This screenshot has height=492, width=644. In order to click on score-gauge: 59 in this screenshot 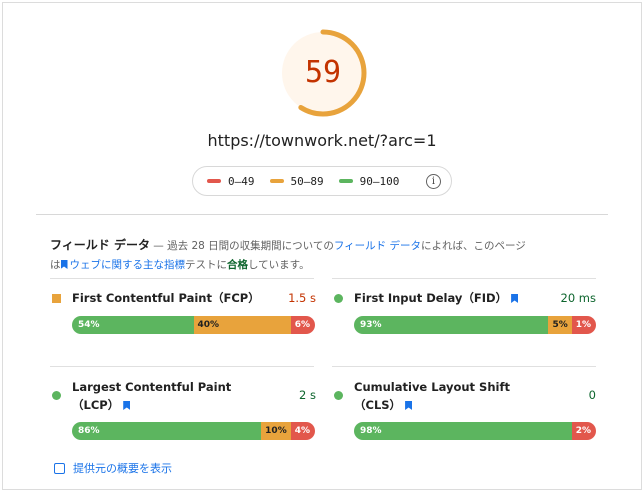, I will do `click(323, 73)`.